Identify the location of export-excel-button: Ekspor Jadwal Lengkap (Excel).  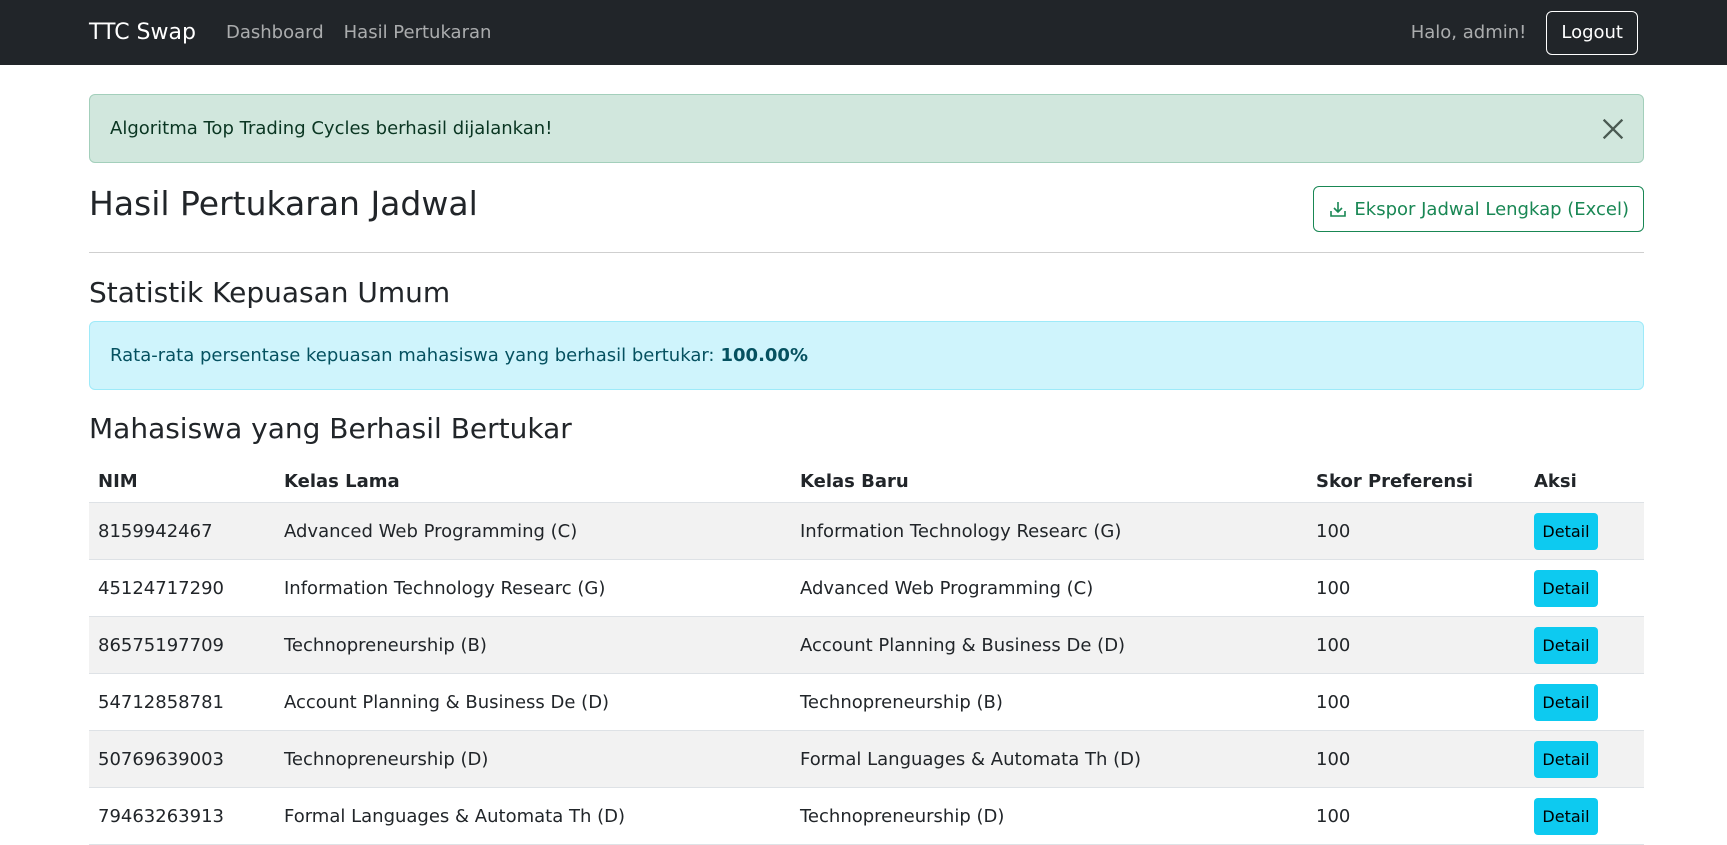
(1478, 209).